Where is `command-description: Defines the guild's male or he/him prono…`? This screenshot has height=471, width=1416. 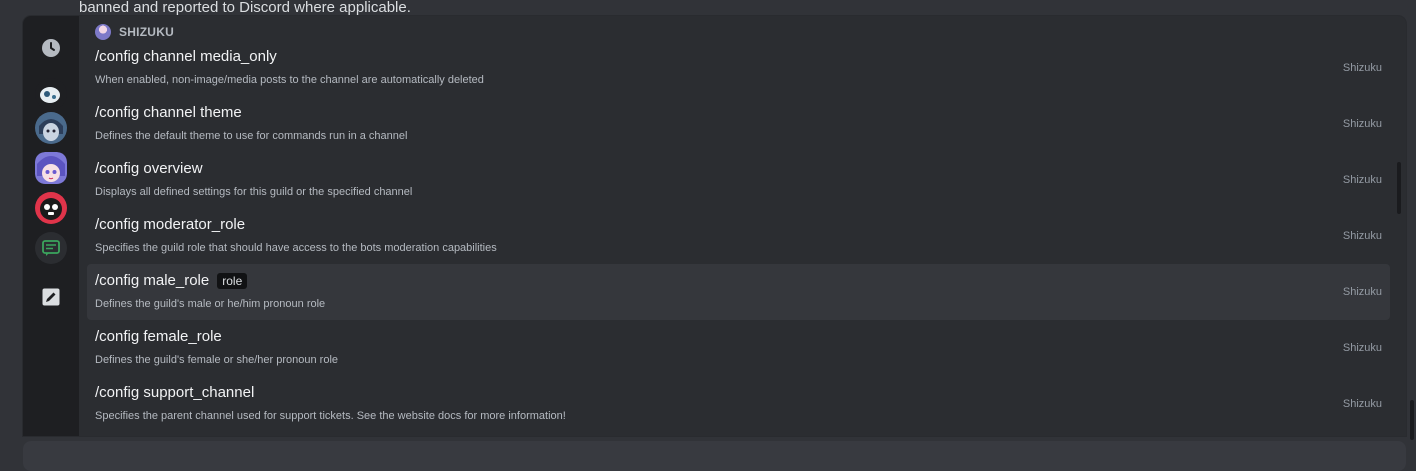 command-description: Defines the guild's male or he/him prono… is located at coordinates (210, 304).